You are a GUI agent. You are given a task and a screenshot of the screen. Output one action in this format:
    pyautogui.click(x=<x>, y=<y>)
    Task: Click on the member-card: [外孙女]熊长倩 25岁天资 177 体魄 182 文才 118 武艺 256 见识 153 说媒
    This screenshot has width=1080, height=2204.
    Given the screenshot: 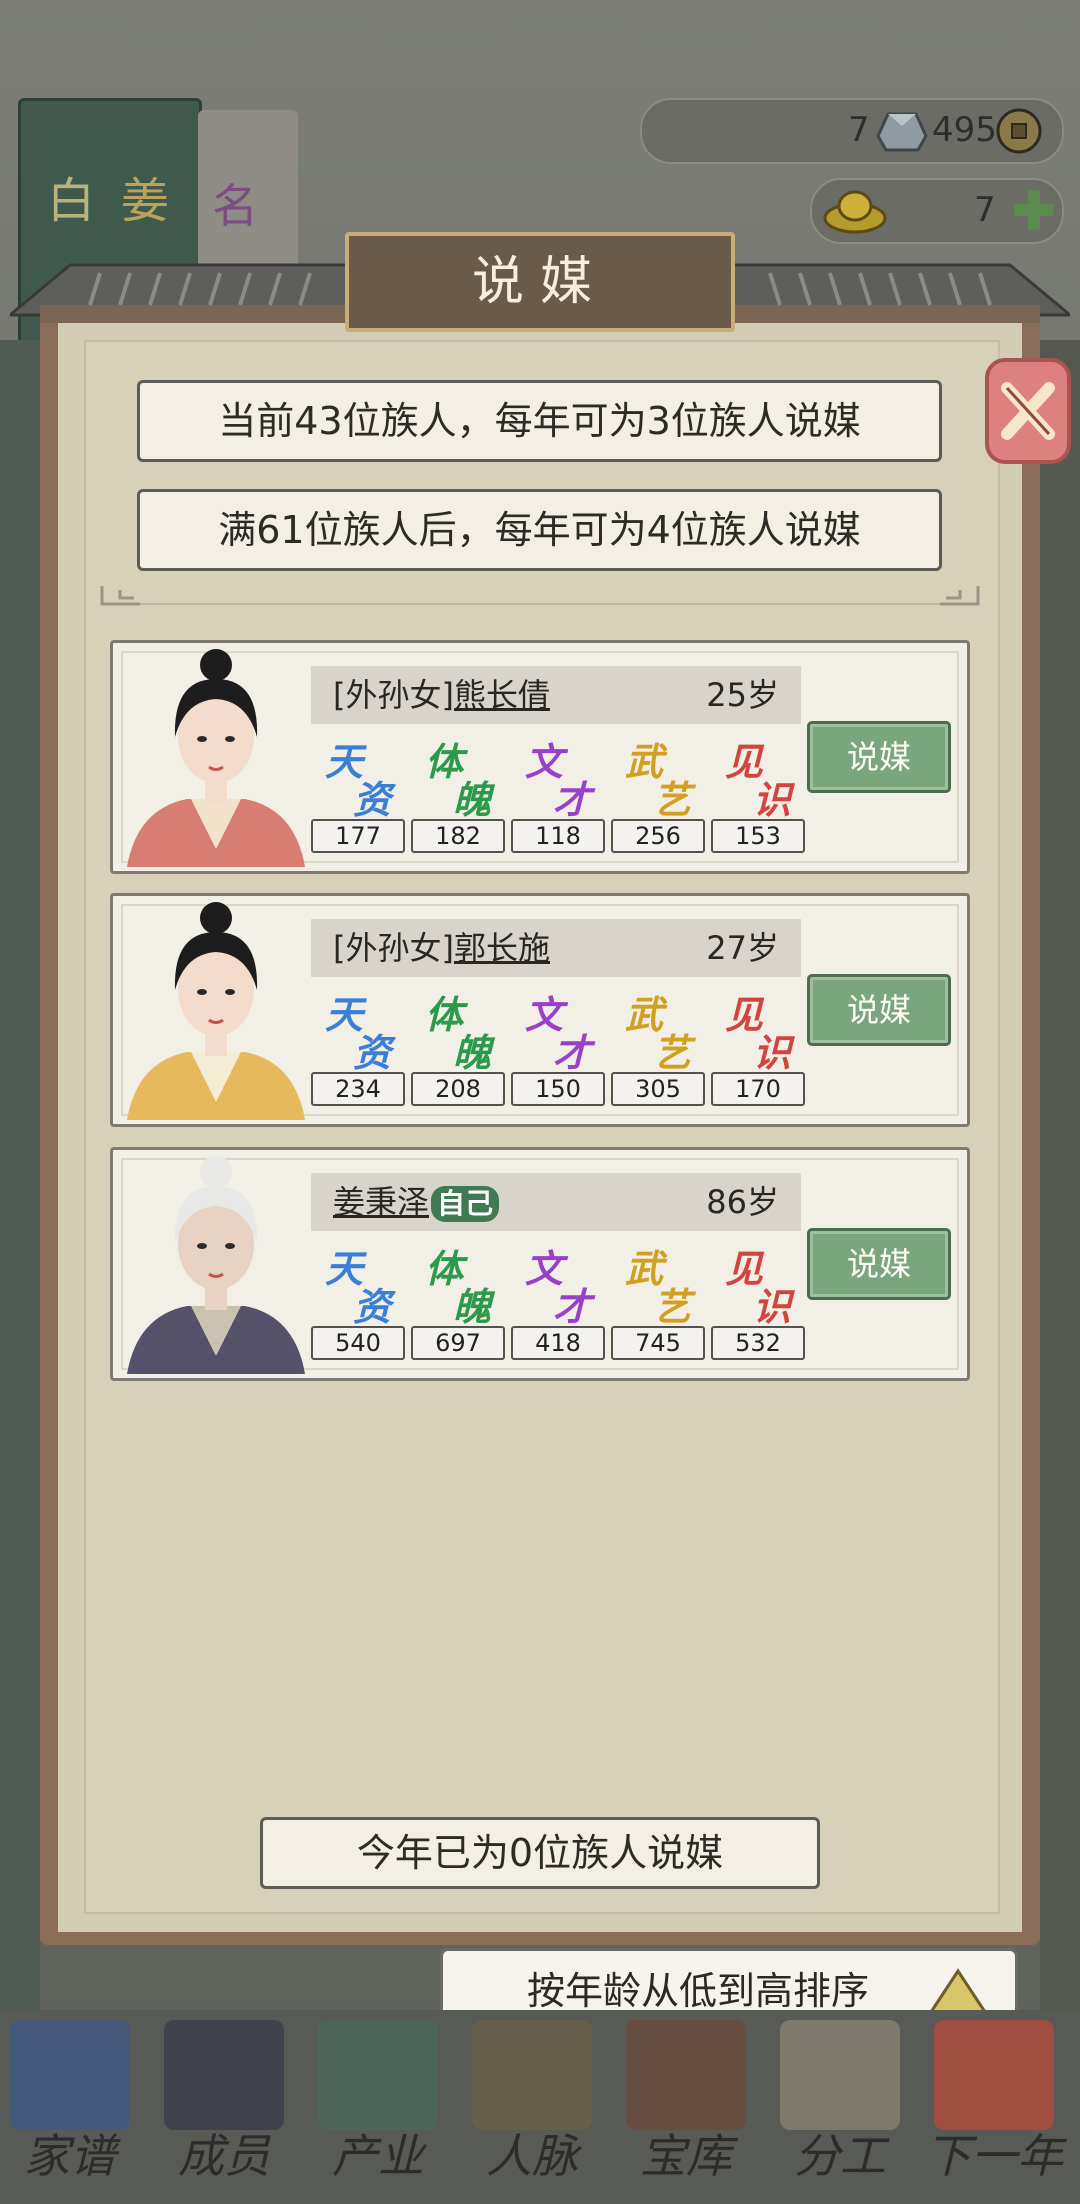 What is the action you would take?
    pyautogui.click(x=540, y=757)
    